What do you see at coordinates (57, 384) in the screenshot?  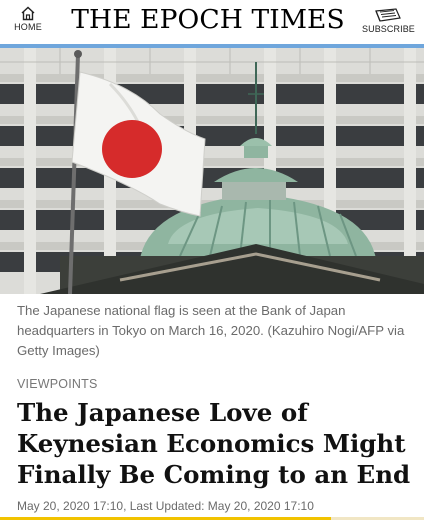 I see `article-category: VIEWPOINTS` at bounding box center [57, 384].